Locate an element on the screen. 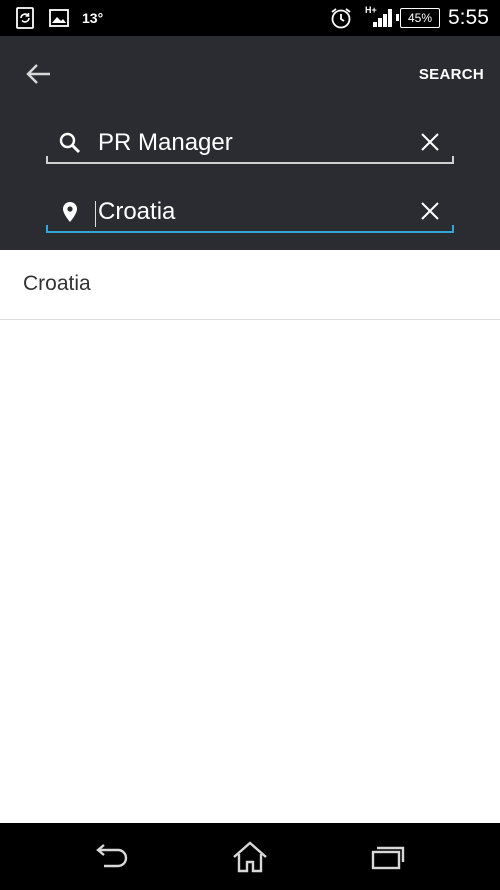 Image resolution: width=500 pixels, height=890 pixels. back-button is located at coordinates (39, 74).